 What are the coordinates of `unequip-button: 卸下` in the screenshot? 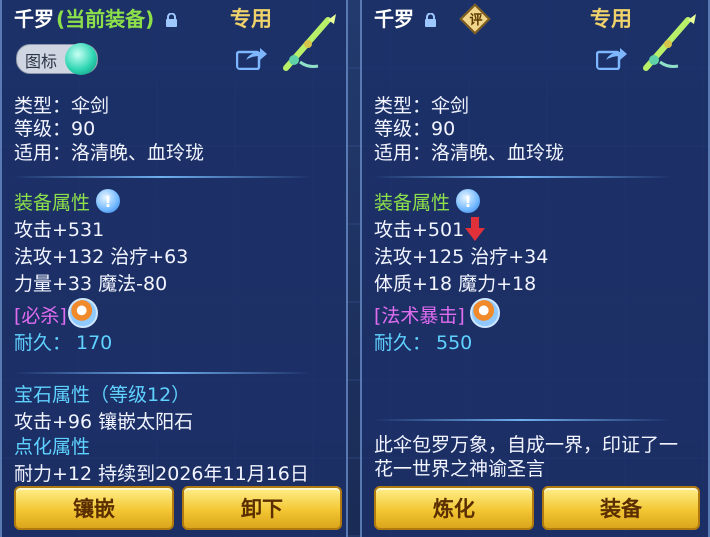 It's located at (262, 508).